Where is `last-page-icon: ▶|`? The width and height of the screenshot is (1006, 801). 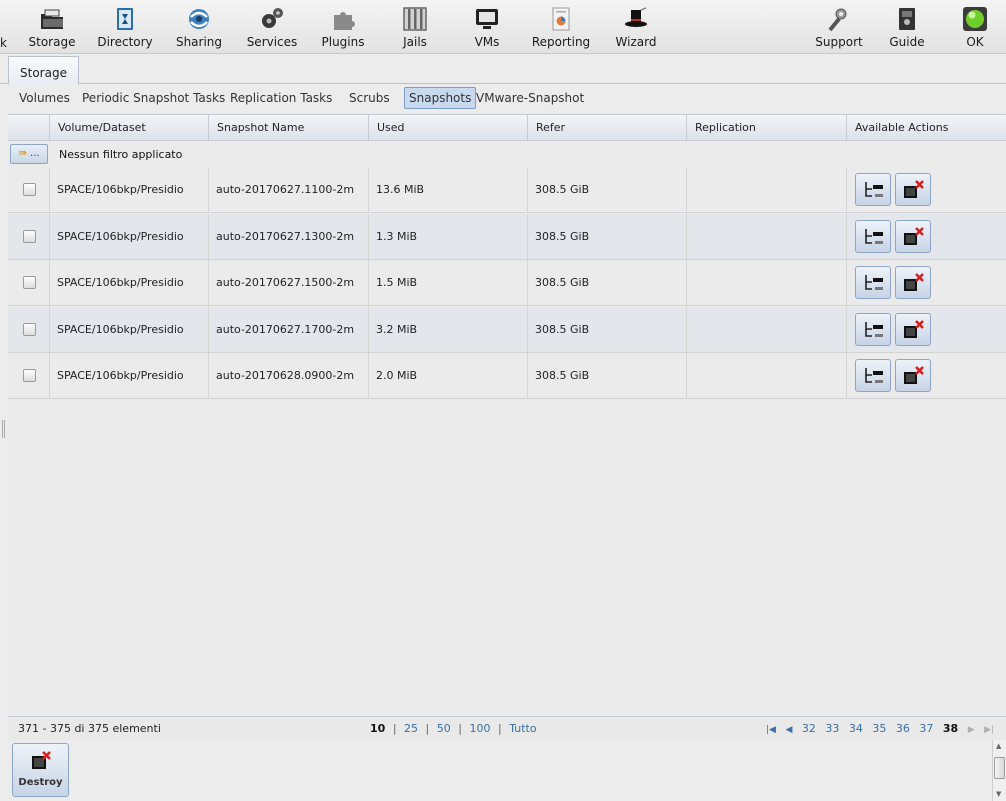
last-page-icon: ▶| is located at coordinates (989, 730).